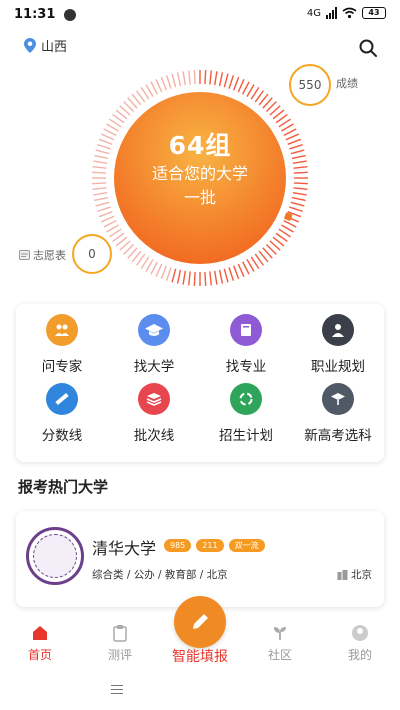 The width and height of the screenshot is (400, 710). Describe the element at coordinates (338, 399) in the screenshot. I see `subject-select-icon` at that location.